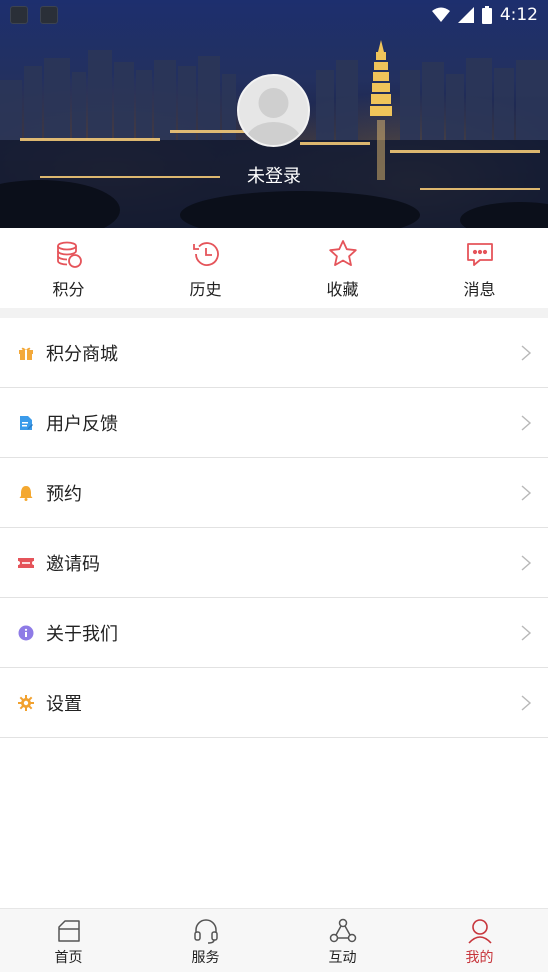 Image resolution: width=548 pixels, height=972 pixels. What do you see at coordinates (274, 703) in the screenshot?
I see `menu-item-settings: 设置` at bounding box center [274, 703].